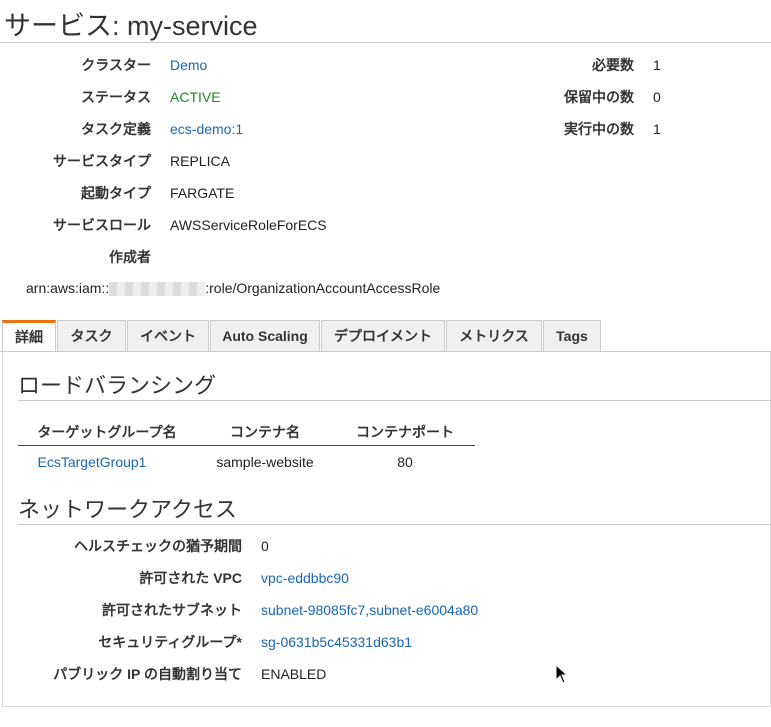  Describe the element at coordinates (92, 462) in the screenshot. I see `target-group-link: EcsTargetGroup1` at that location.